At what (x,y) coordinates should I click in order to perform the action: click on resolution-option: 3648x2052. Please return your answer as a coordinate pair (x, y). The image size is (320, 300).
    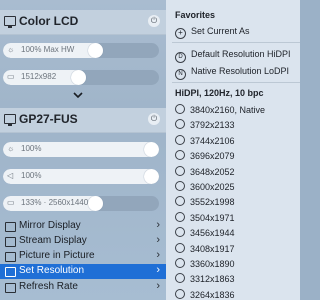
    Looking at the image, I should click on (205, 171).